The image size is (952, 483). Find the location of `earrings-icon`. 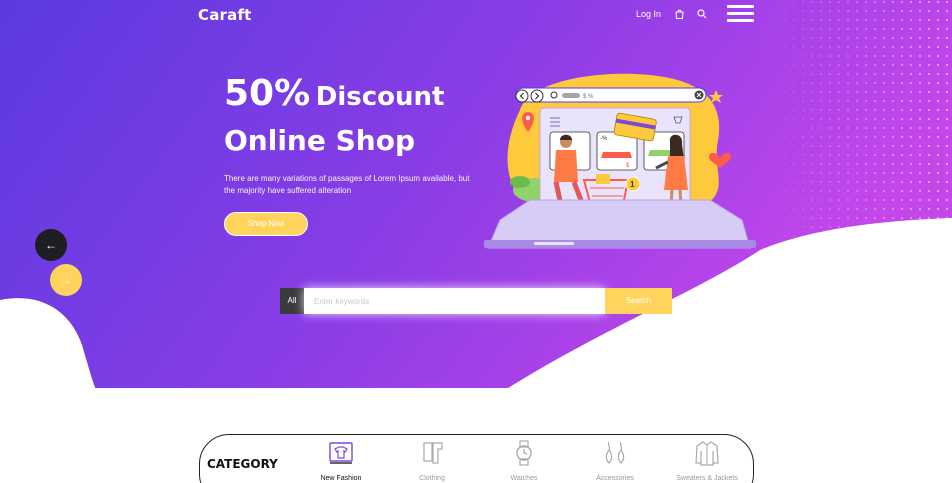

earrings-icon is located at coordinates (615, 452).